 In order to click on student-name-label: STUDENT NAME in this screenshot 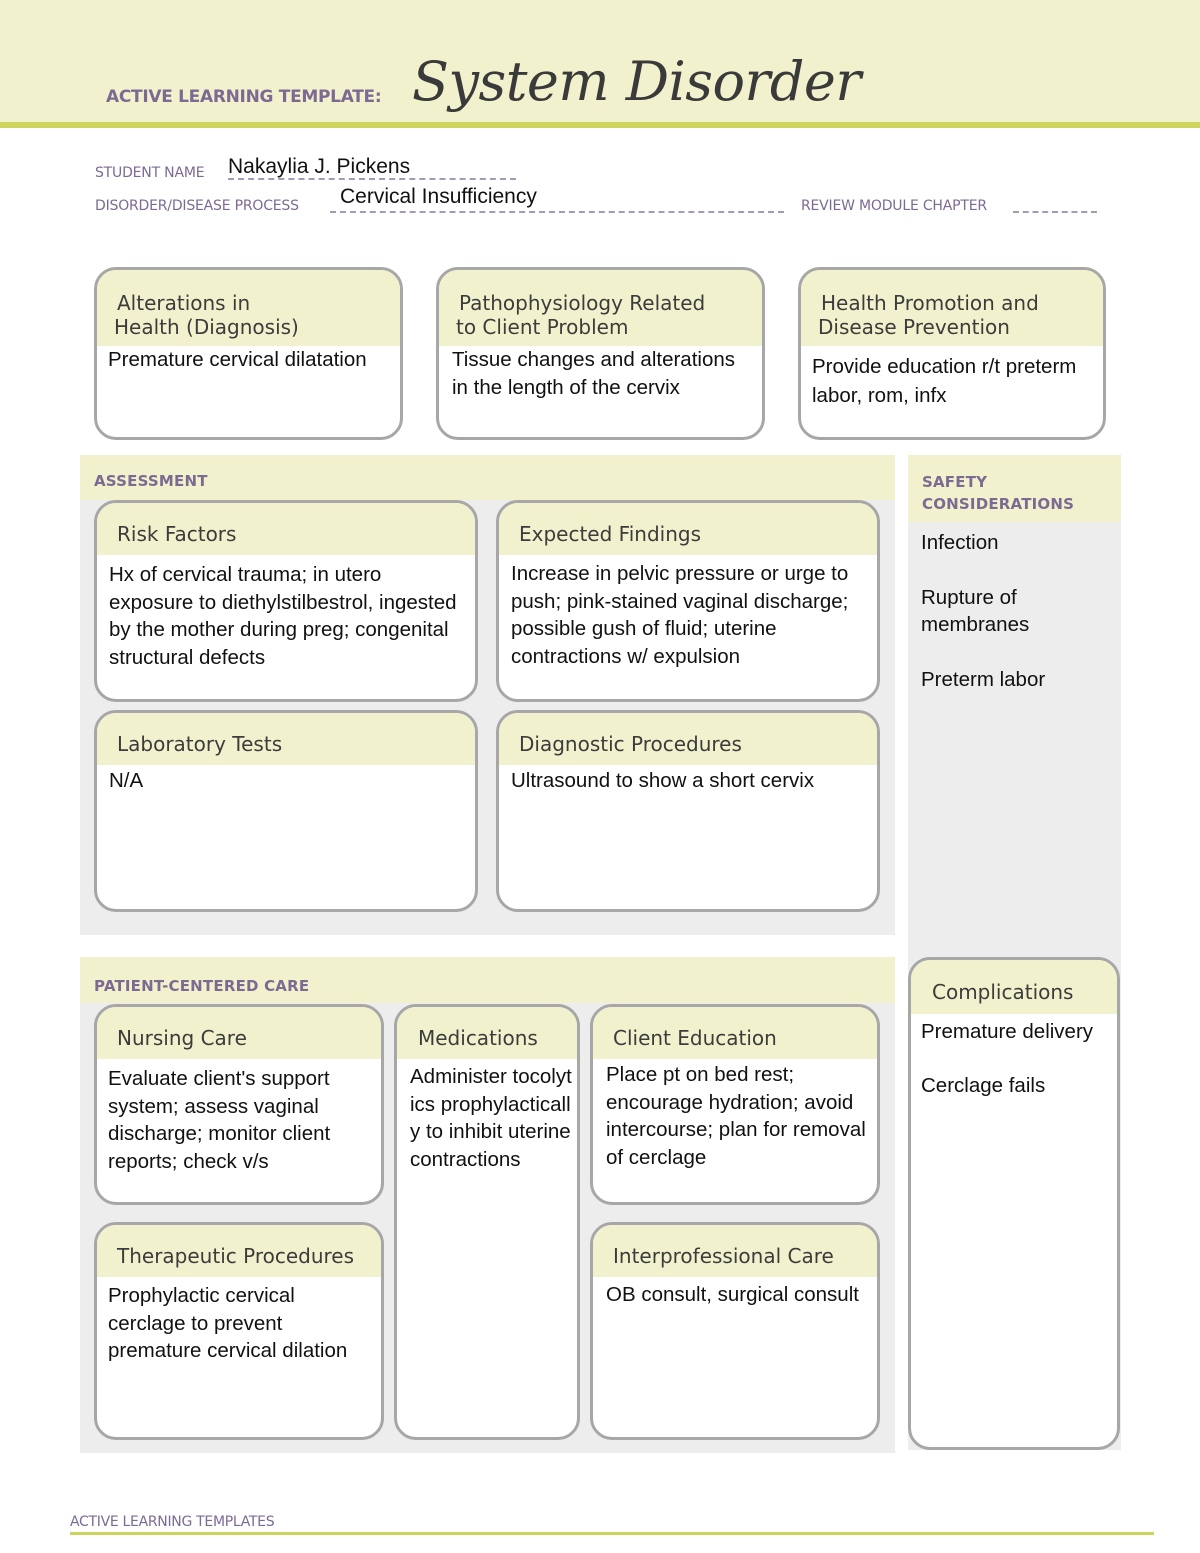, I will do `click(150, 173)`.